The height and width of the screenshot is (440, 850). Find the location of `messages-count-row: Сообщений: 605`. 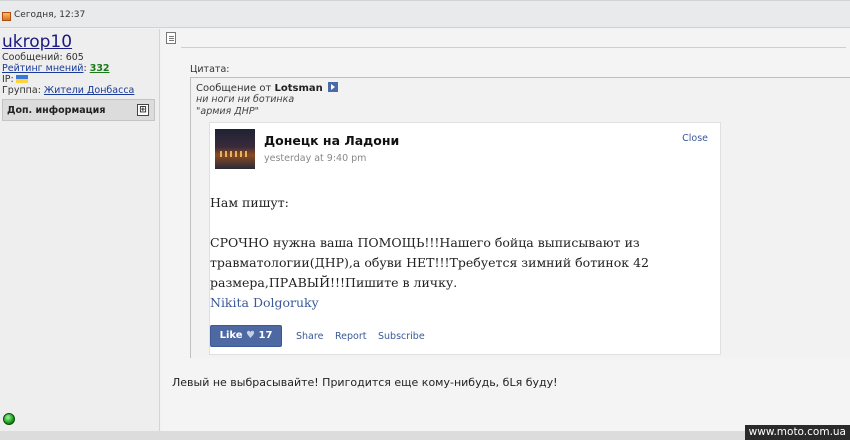

messages-count-row: Сообщений: 605 is located at coordinates (43, 57).